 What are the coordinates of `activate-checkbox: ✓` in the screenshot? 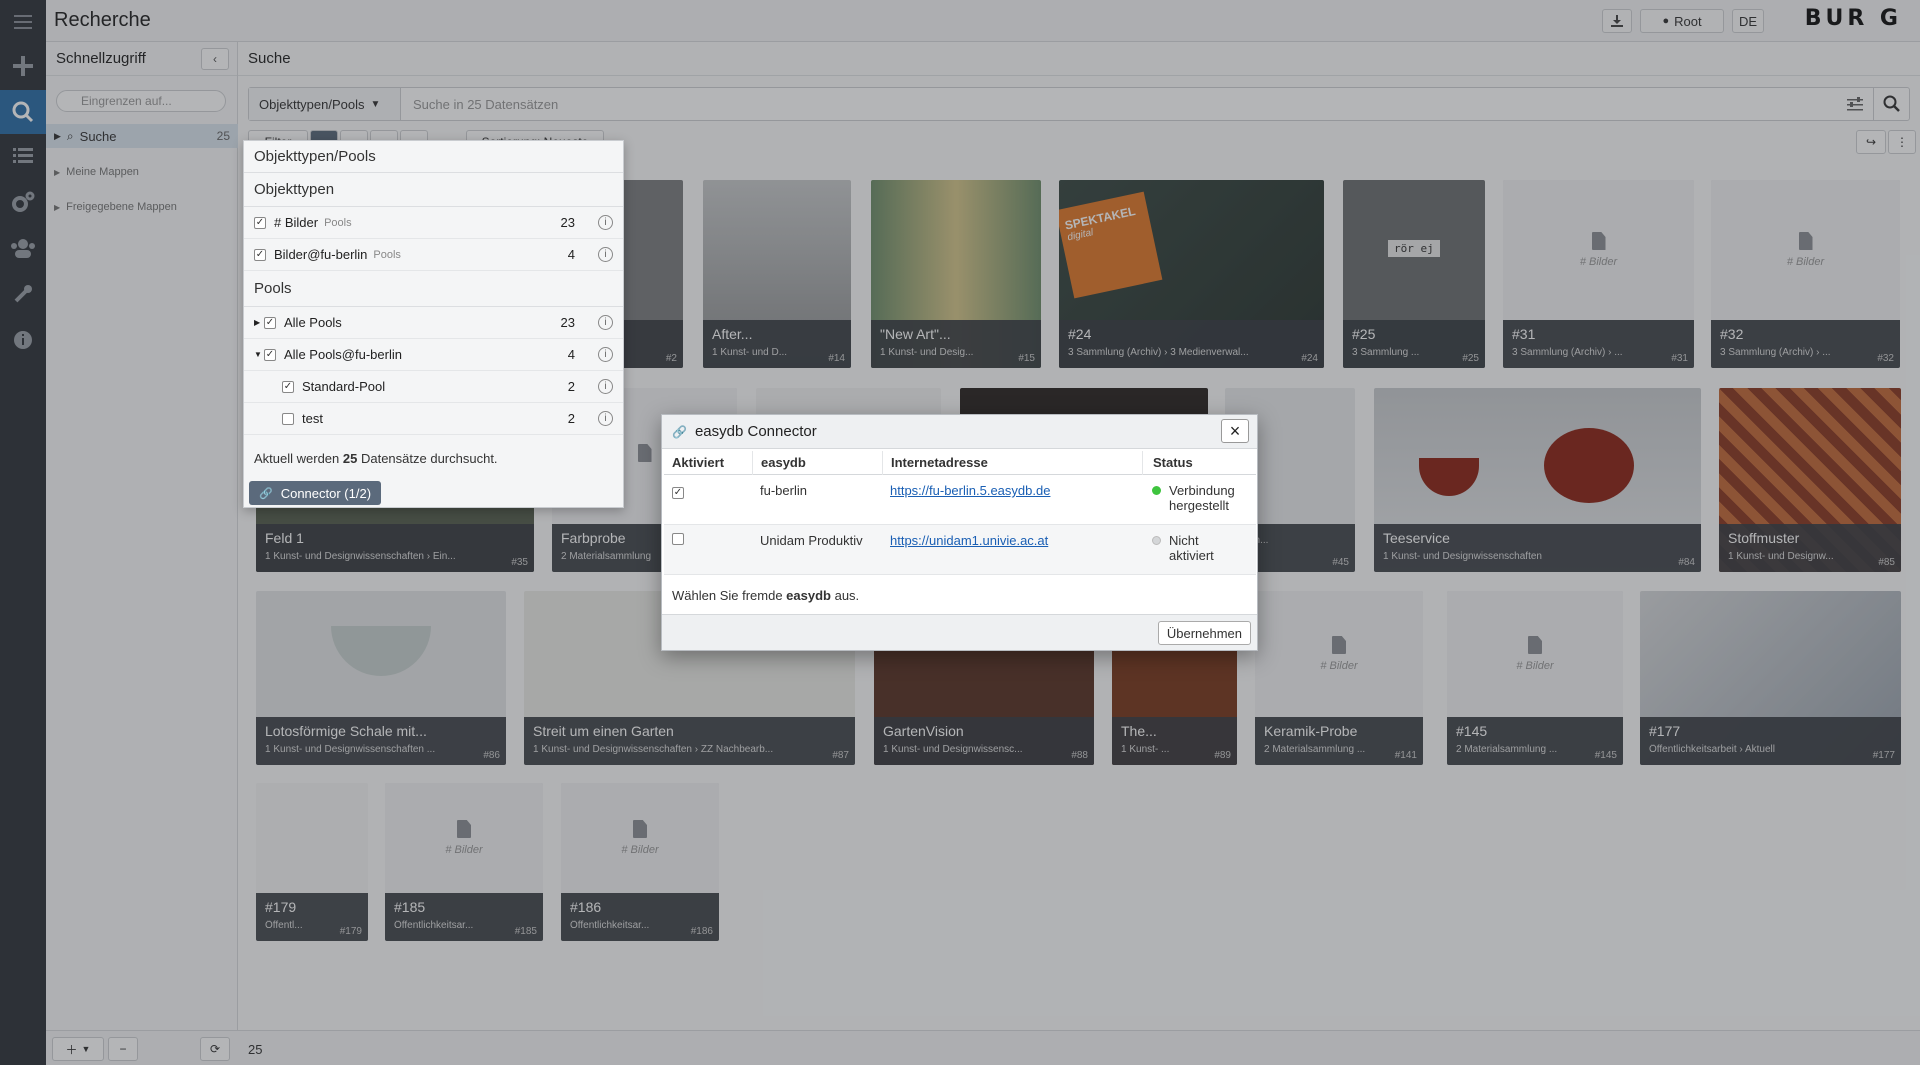 It's located at (678, 492).